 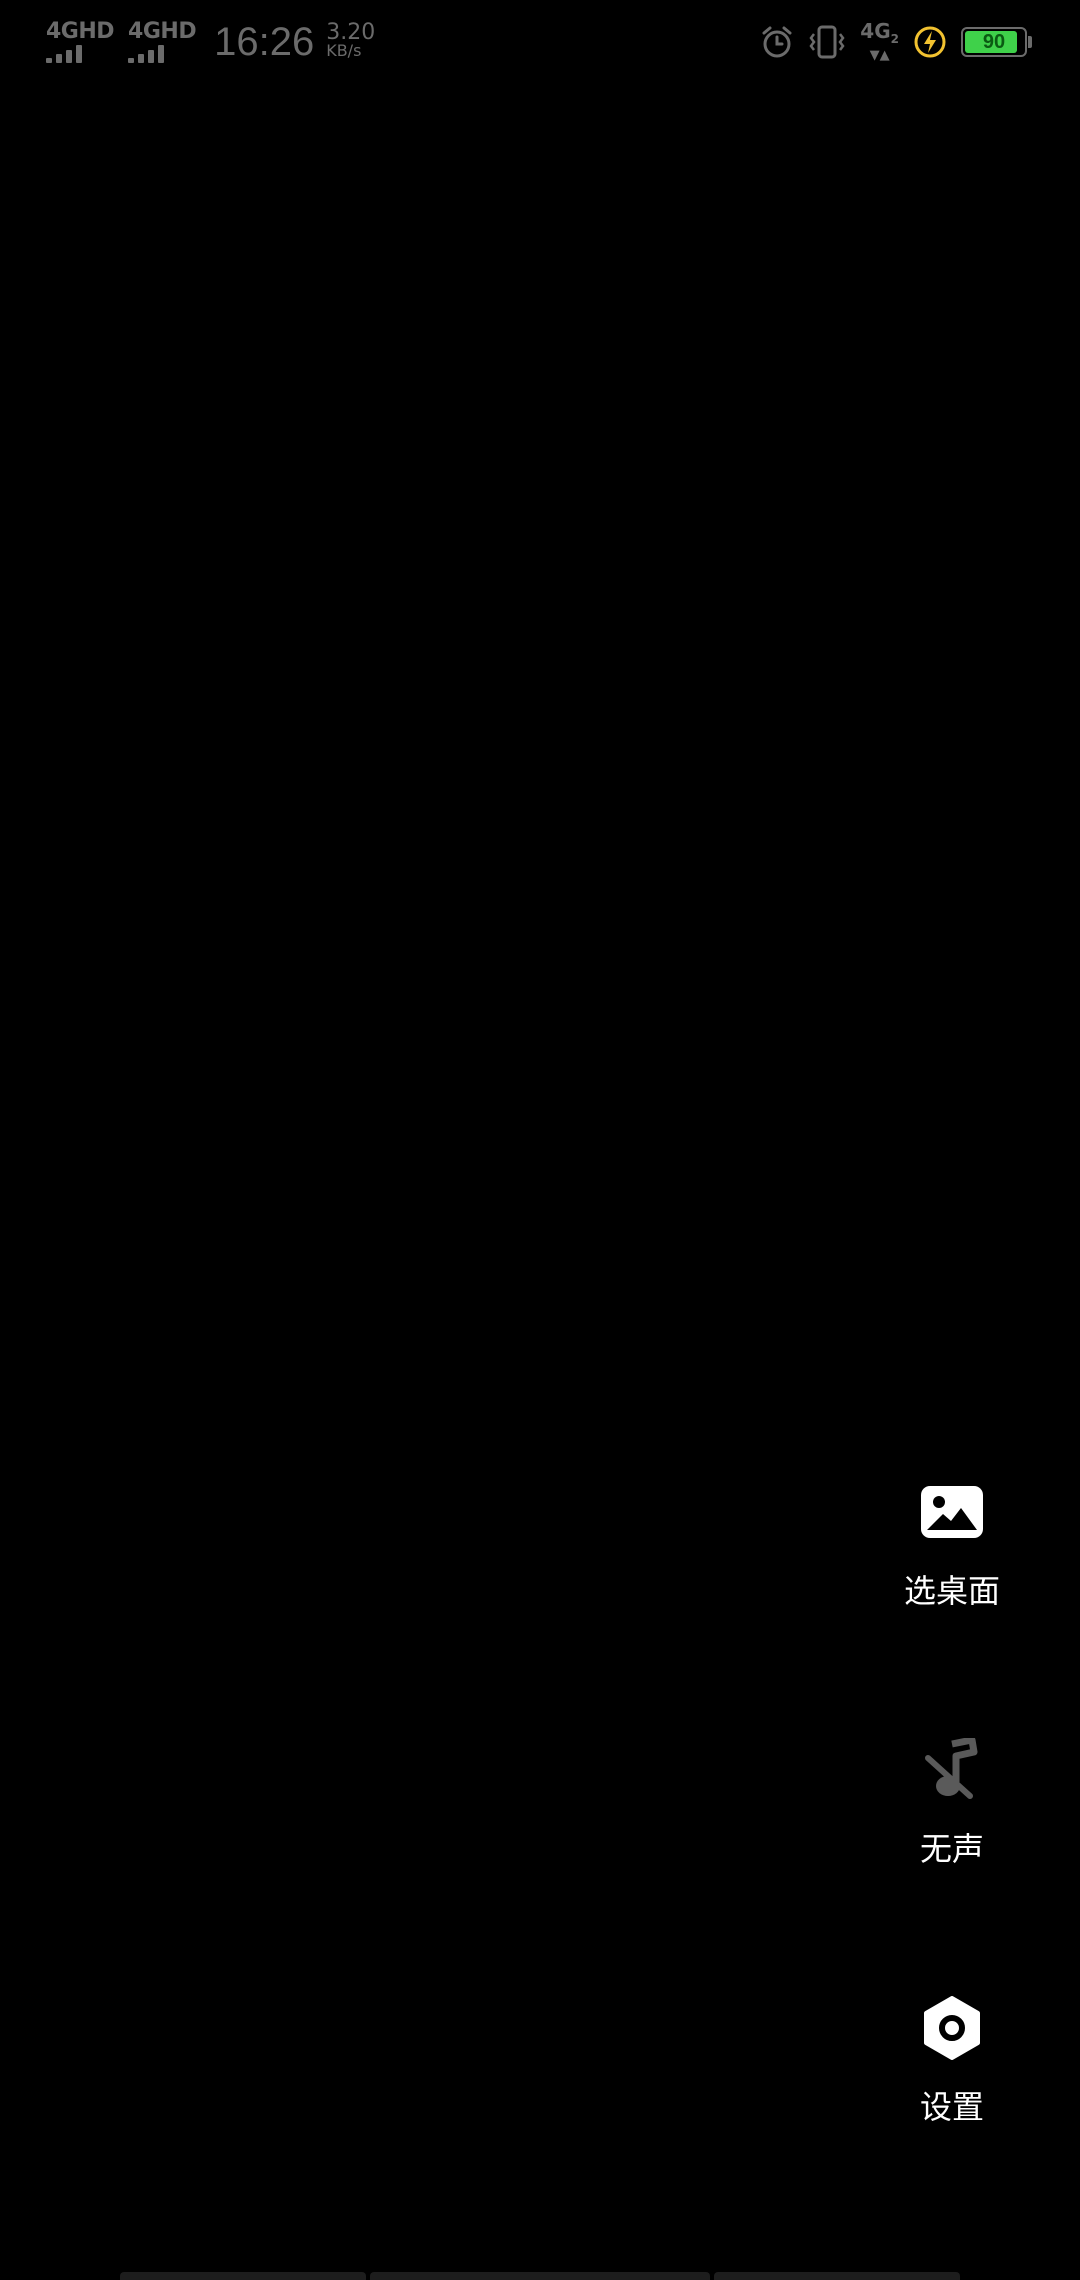 What do you see at coordinates (1030, 42) in the screenshot?
I see `battery-cap` at bounding box center [1030, 42].